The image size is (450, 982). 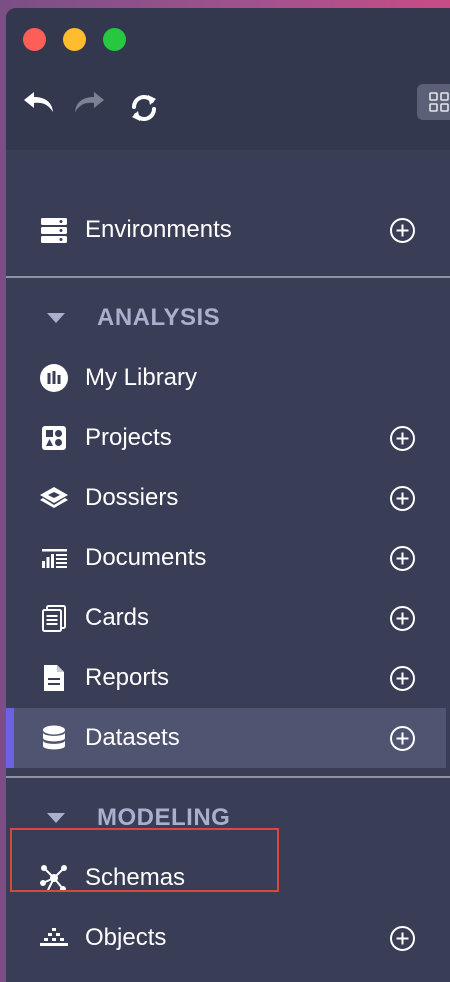 What do you see at coordinates (228, 79) in the screenshot?
I see `title-bar` at bounding box center [228, 79].